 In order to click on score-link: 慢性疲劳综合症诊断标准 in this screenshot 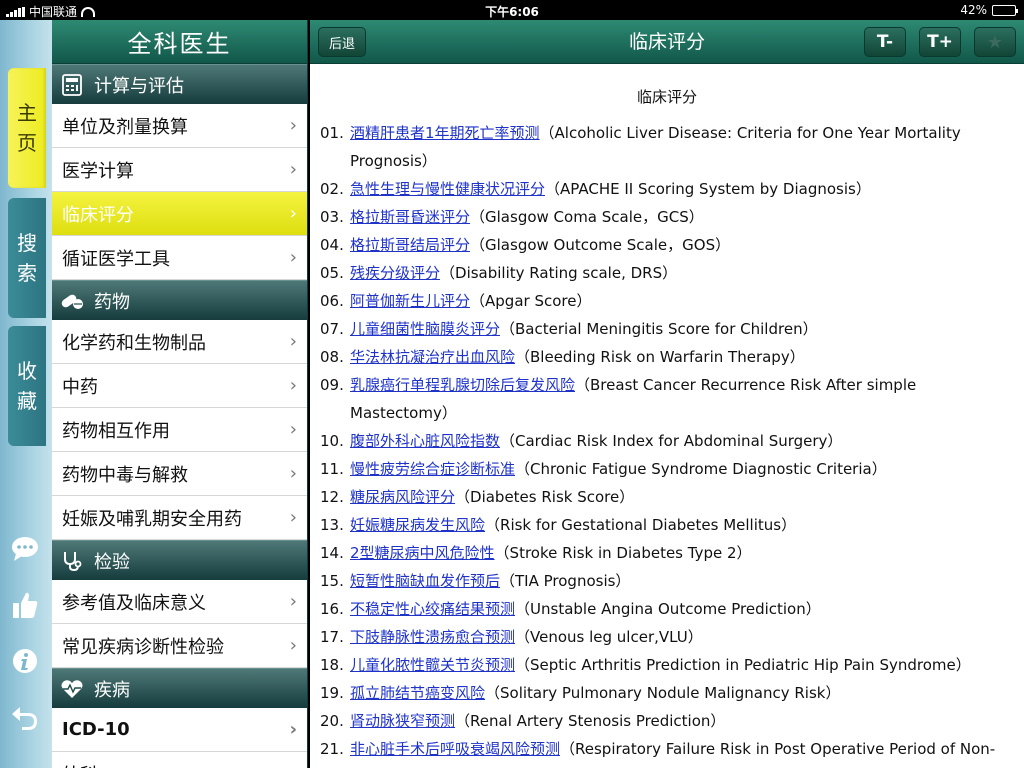, I will do `click(432, 469)`.